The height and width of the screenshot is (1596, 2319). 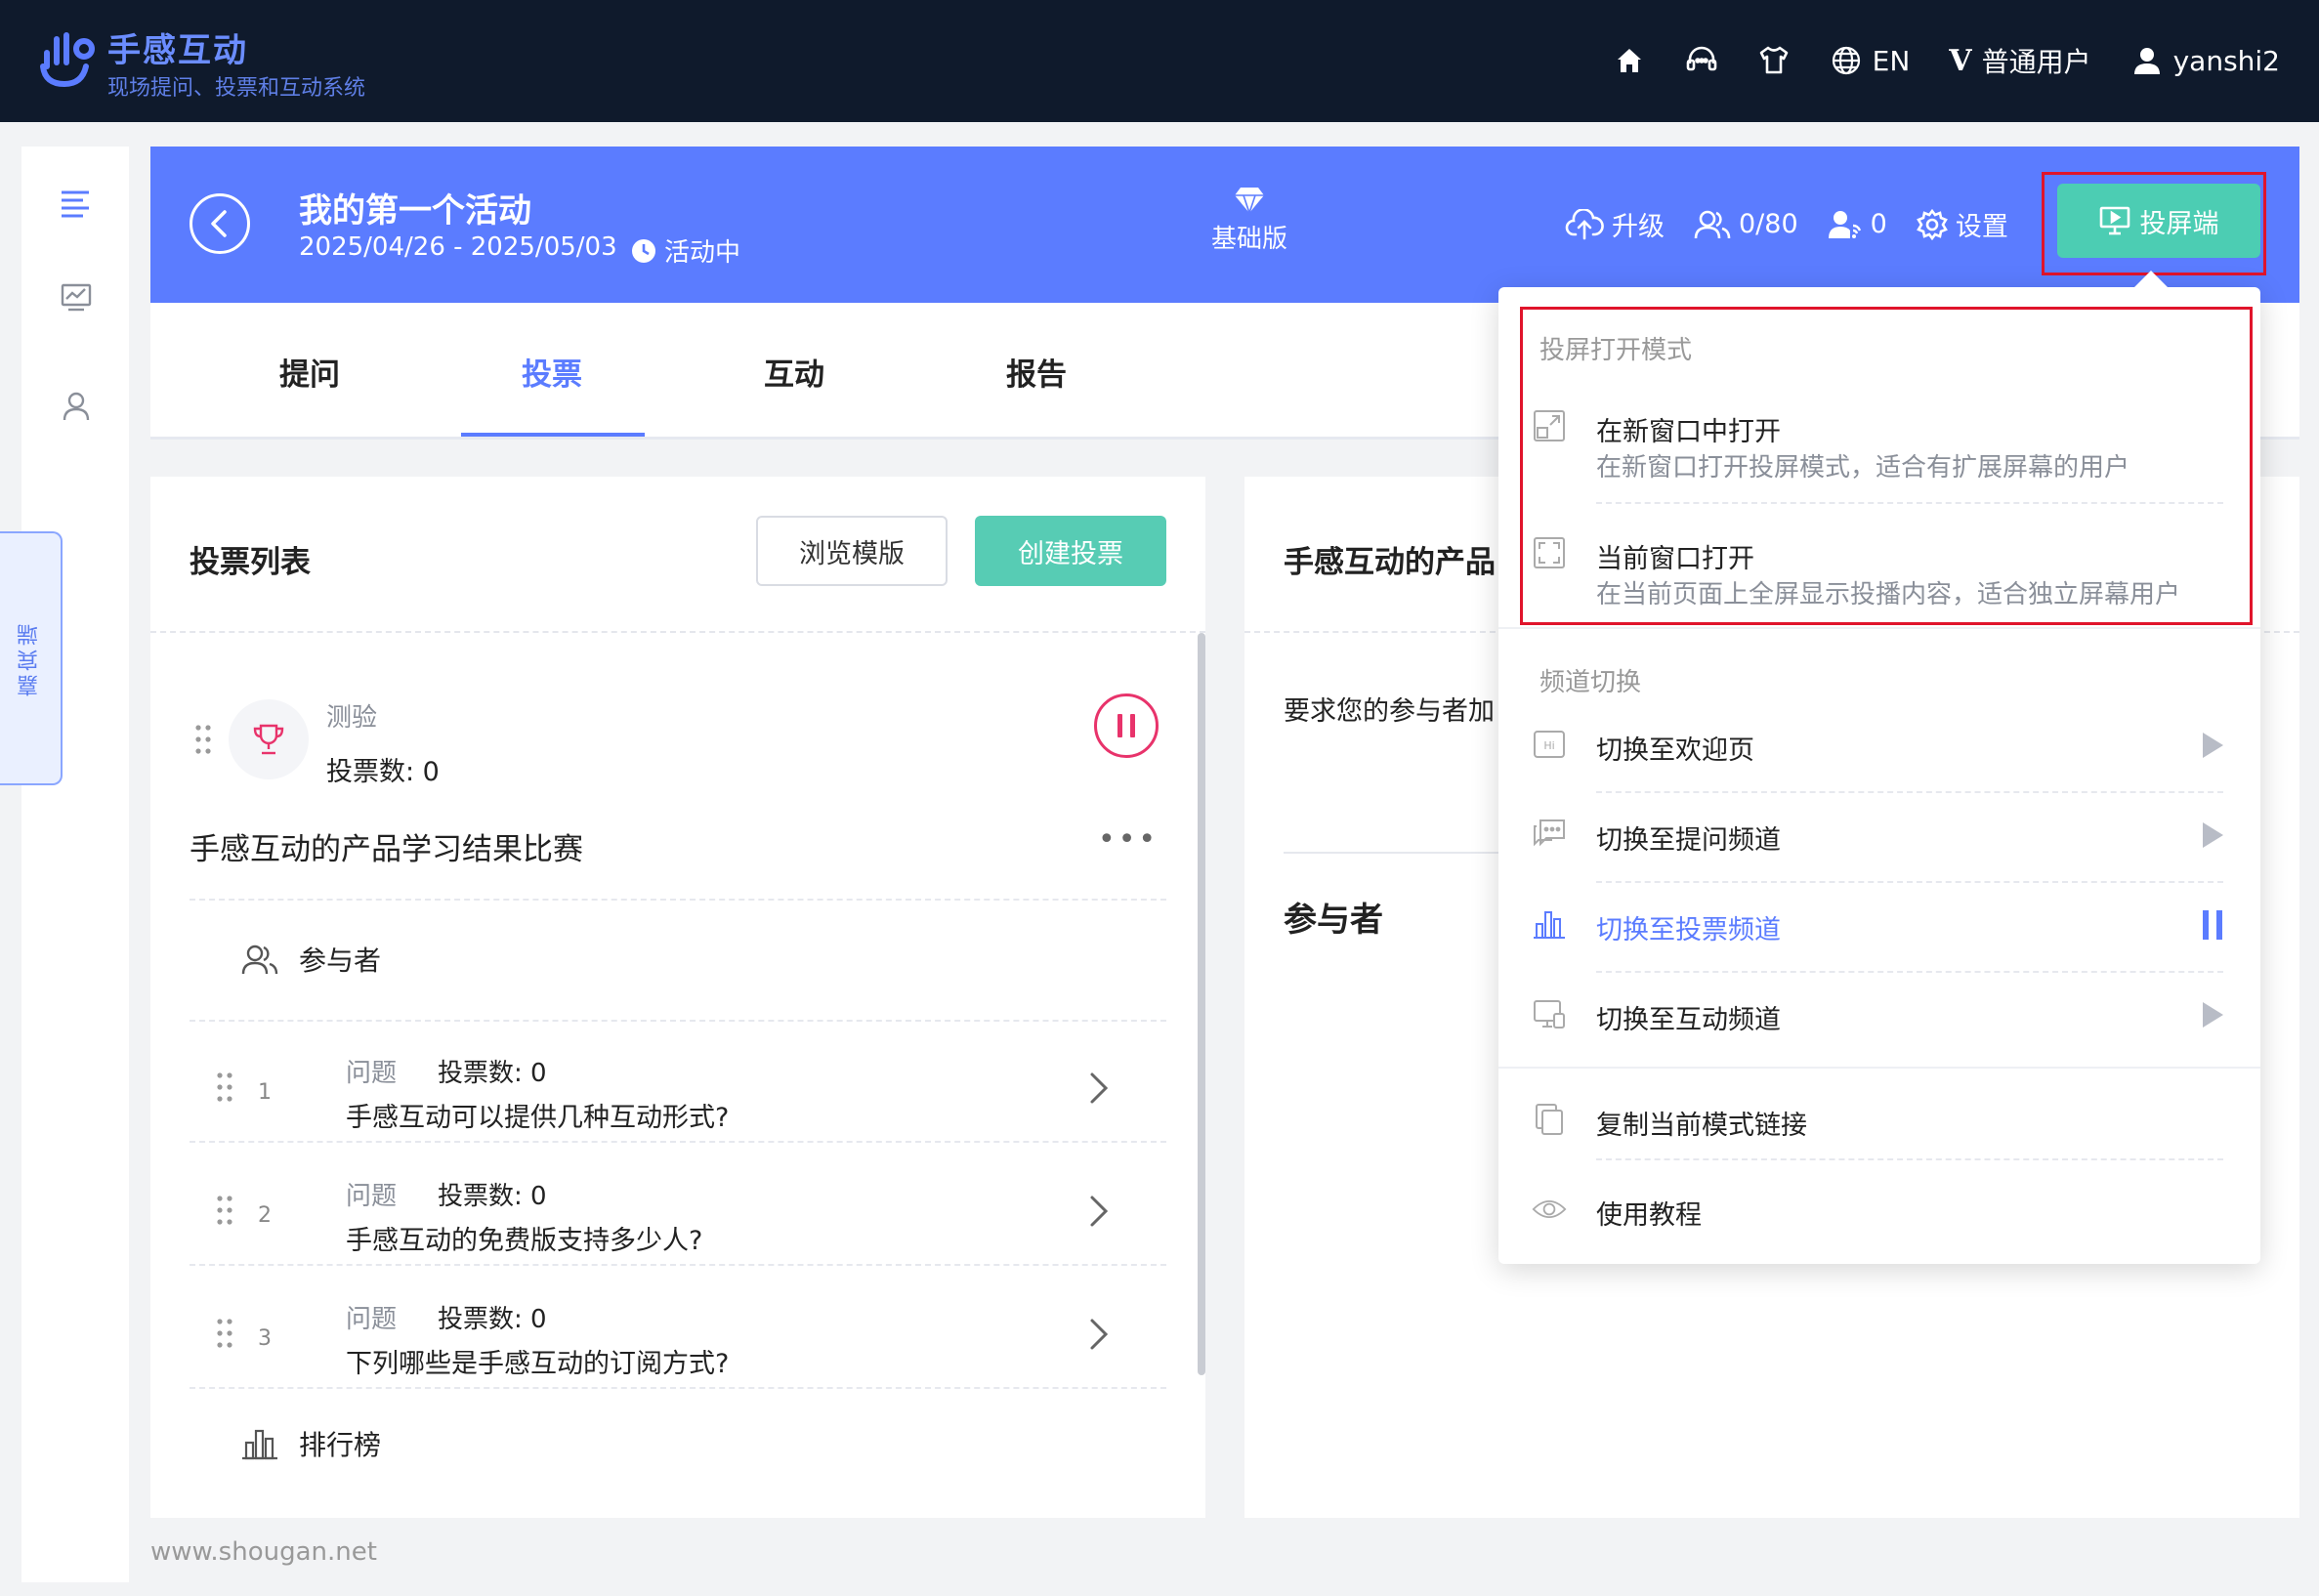 What do you see at coordinates (538, 1364) in the screenshot?
I see `question-text: 下列哪些是手感互动的订阅方式?` at bounding box center [538, 1364].